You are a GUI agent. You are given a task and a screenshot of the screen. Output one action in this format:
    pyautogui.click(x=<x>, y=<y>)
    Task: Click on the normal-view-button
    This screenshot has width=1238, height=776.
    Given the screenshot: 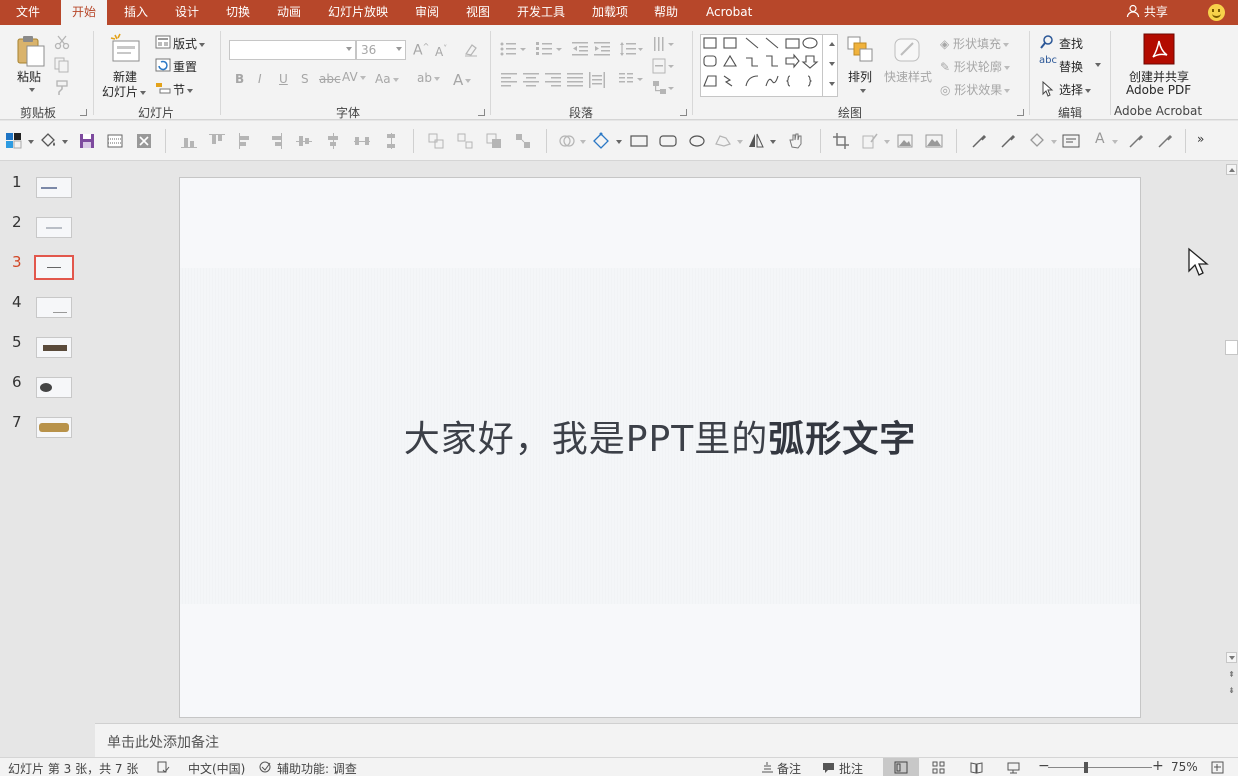 What is the action you would take?
    pyautogui.click(x=901, y=767)
    